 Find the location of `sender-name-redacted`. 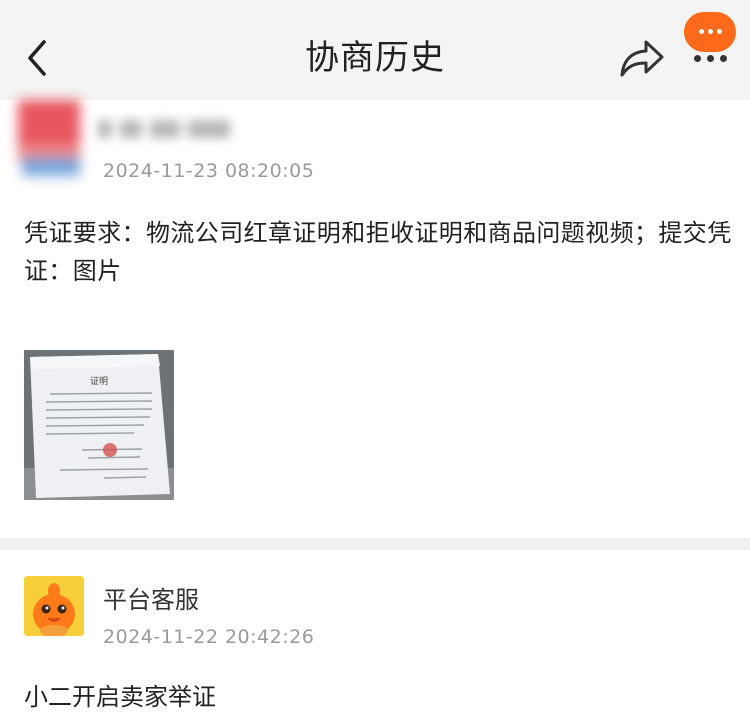

sender-name-redacted is located at coordinates (166, 128).